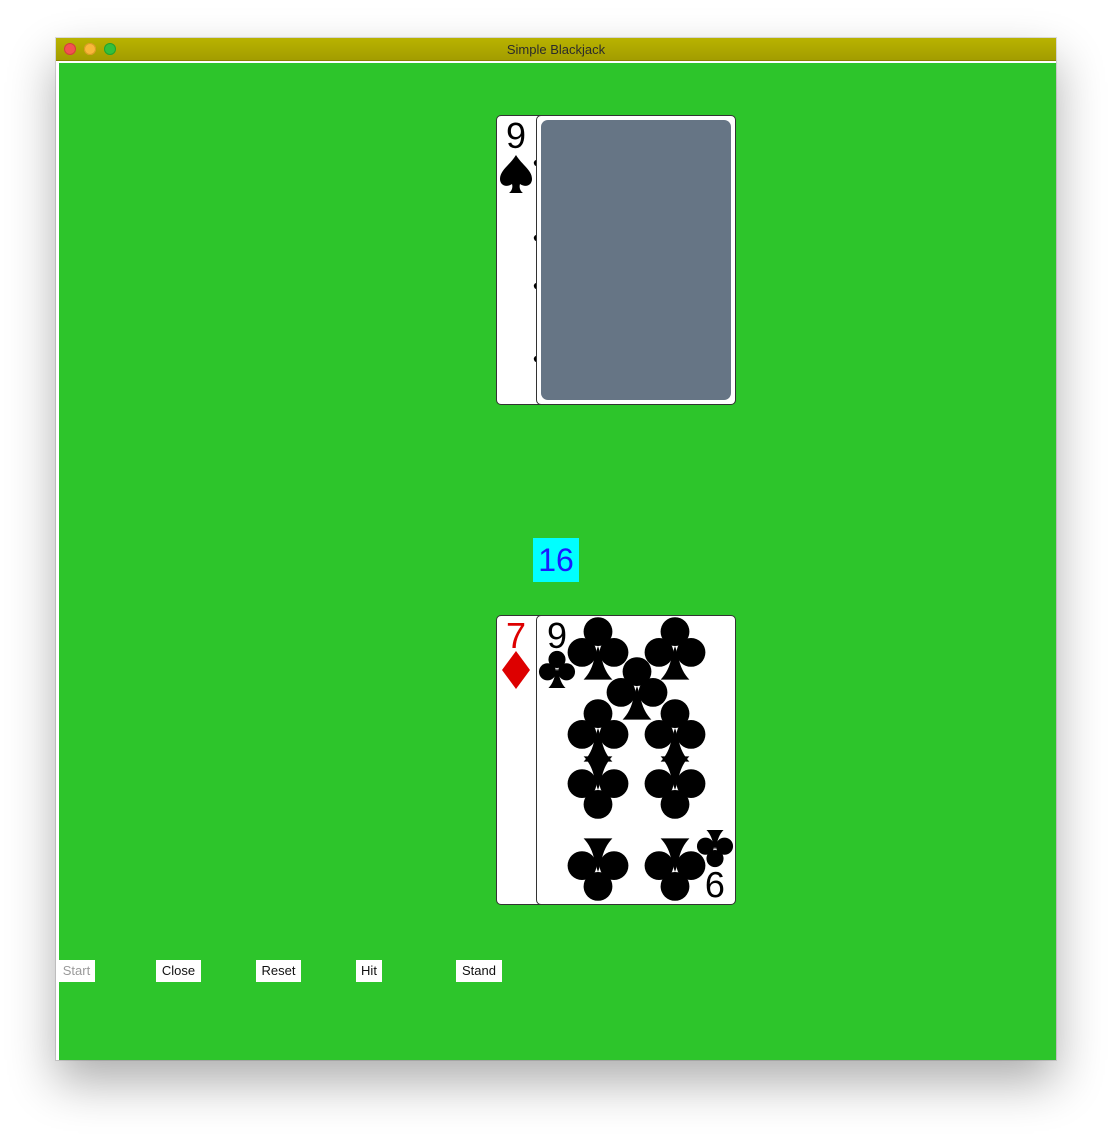 The image size is (1112, 1134). I want to click on player-card-nine-of-clubs: 9 9, so click(636, 760).